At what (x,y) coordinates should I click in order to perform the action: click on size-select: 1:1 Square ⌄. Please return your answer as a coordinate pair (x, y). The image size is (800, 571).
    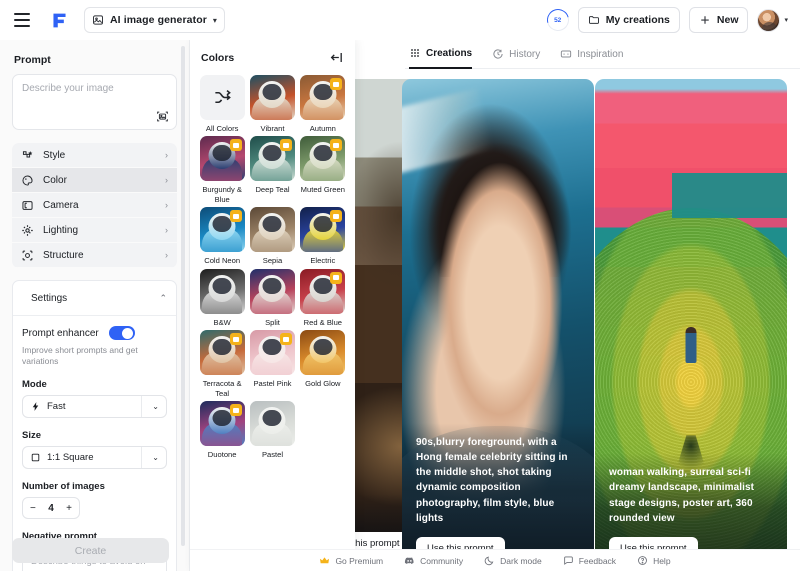
    Looking at the image, I should click on (94, 458).